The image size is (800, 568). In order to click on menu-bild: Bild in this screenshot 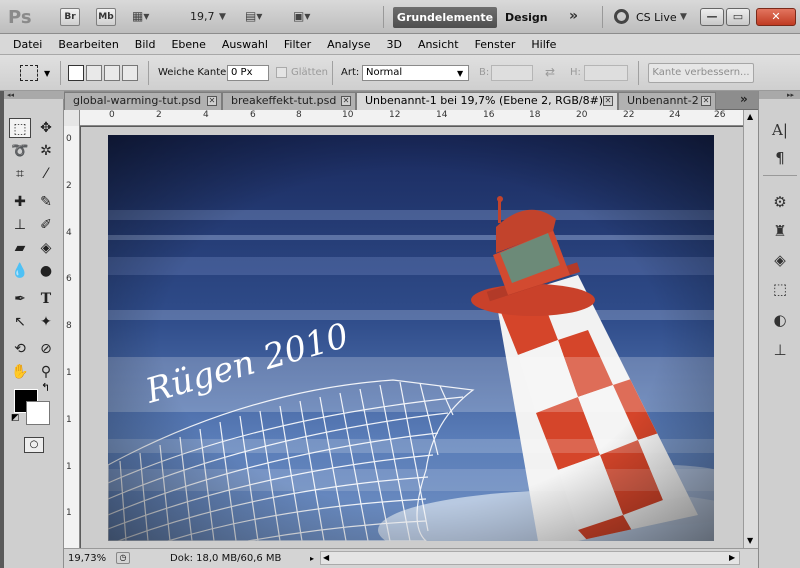, I will do `click(145, 44)`.